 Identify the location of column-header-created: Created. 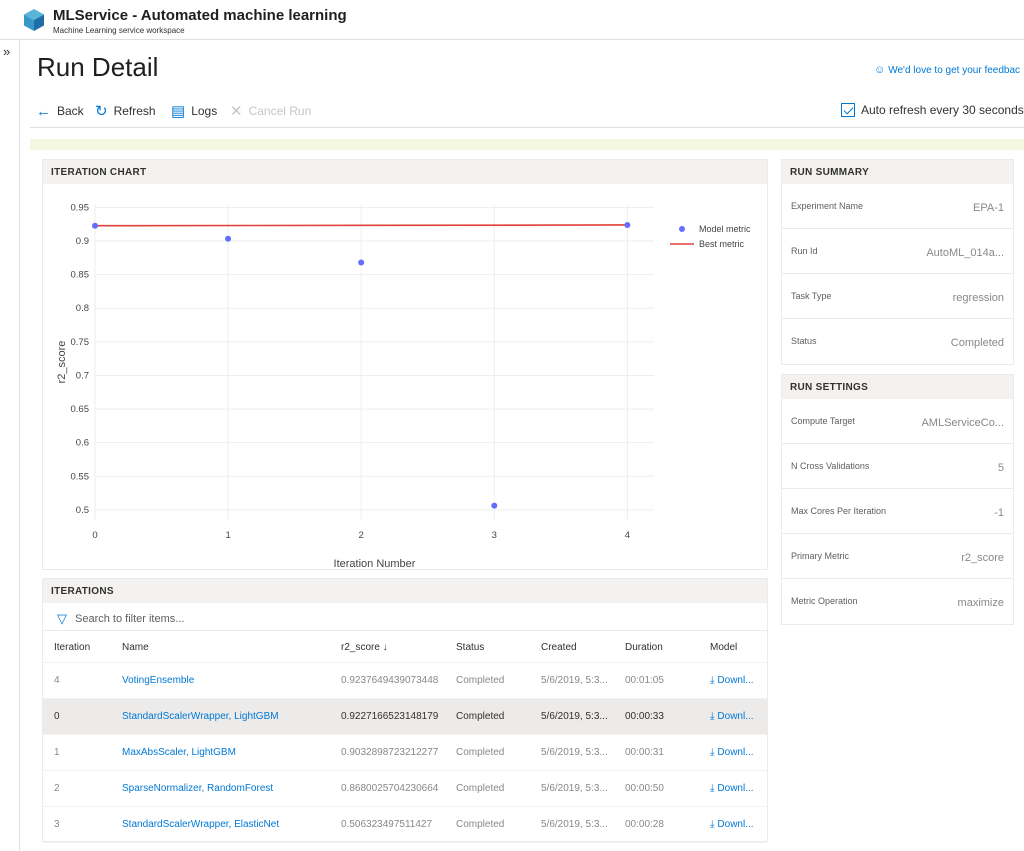
(581, 647).